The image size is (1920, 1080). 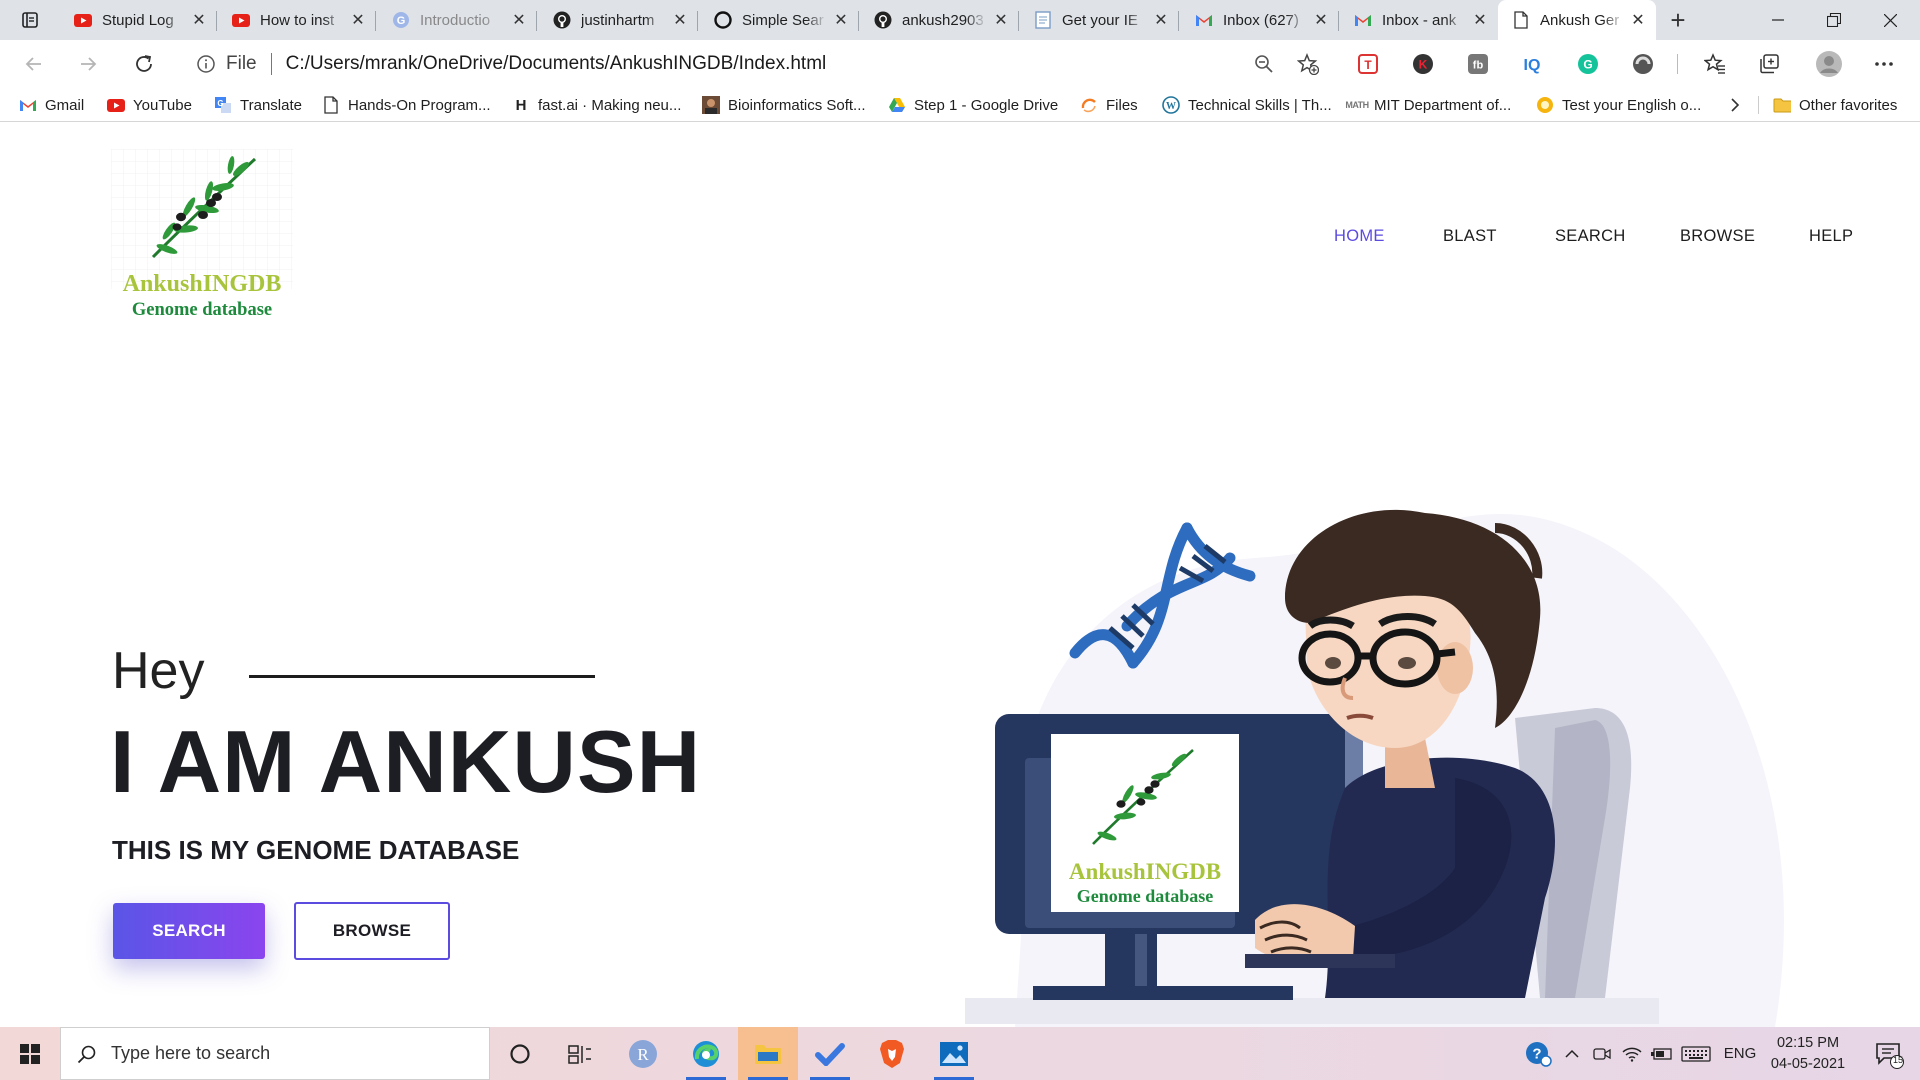 I want to click on bookmark-files: Files, so click(x=1109, y=105).